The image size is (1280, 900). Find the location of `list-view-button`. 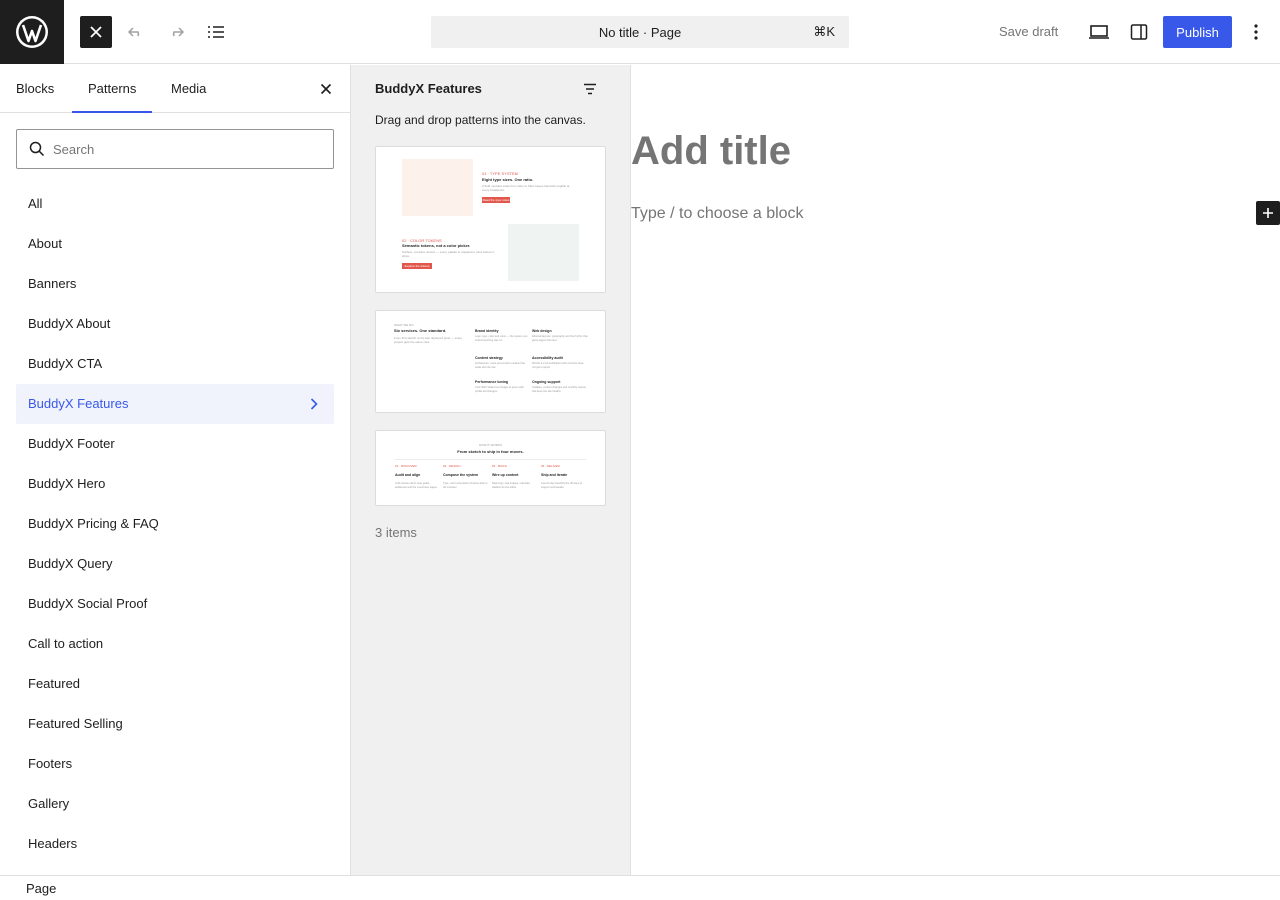

list-view-button is located at coordinates (216, 32).